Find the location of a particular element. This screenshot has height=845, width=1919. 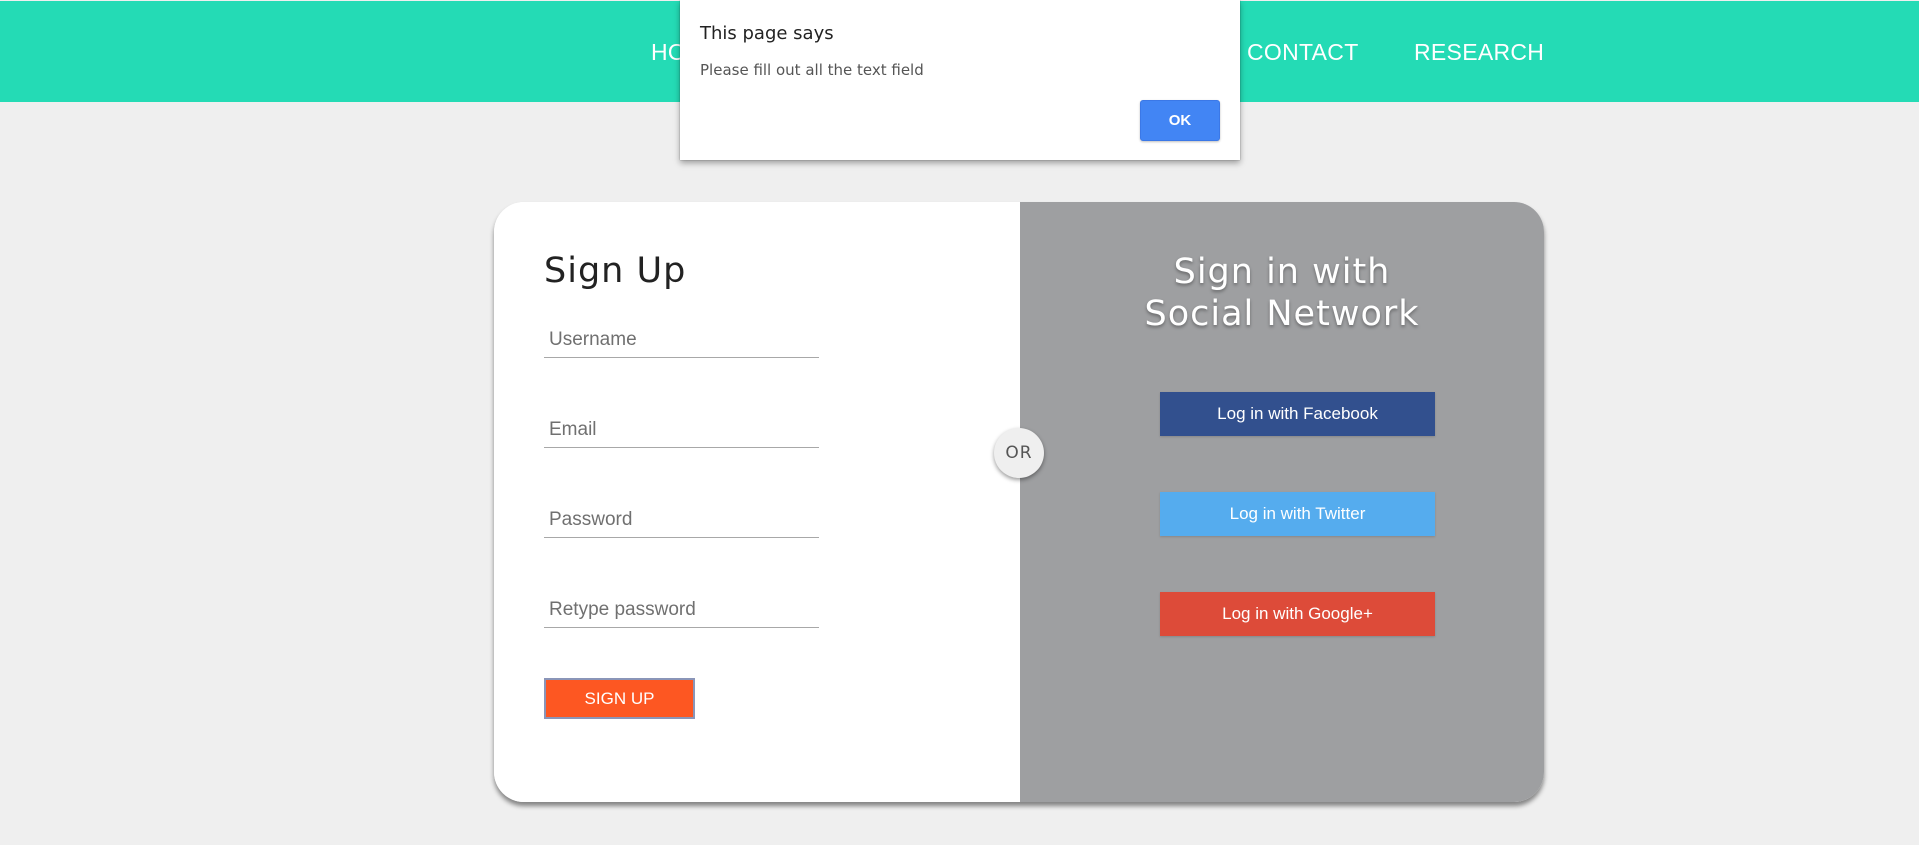

signup-button: SIGN UP is located at coordinates (619, 698).